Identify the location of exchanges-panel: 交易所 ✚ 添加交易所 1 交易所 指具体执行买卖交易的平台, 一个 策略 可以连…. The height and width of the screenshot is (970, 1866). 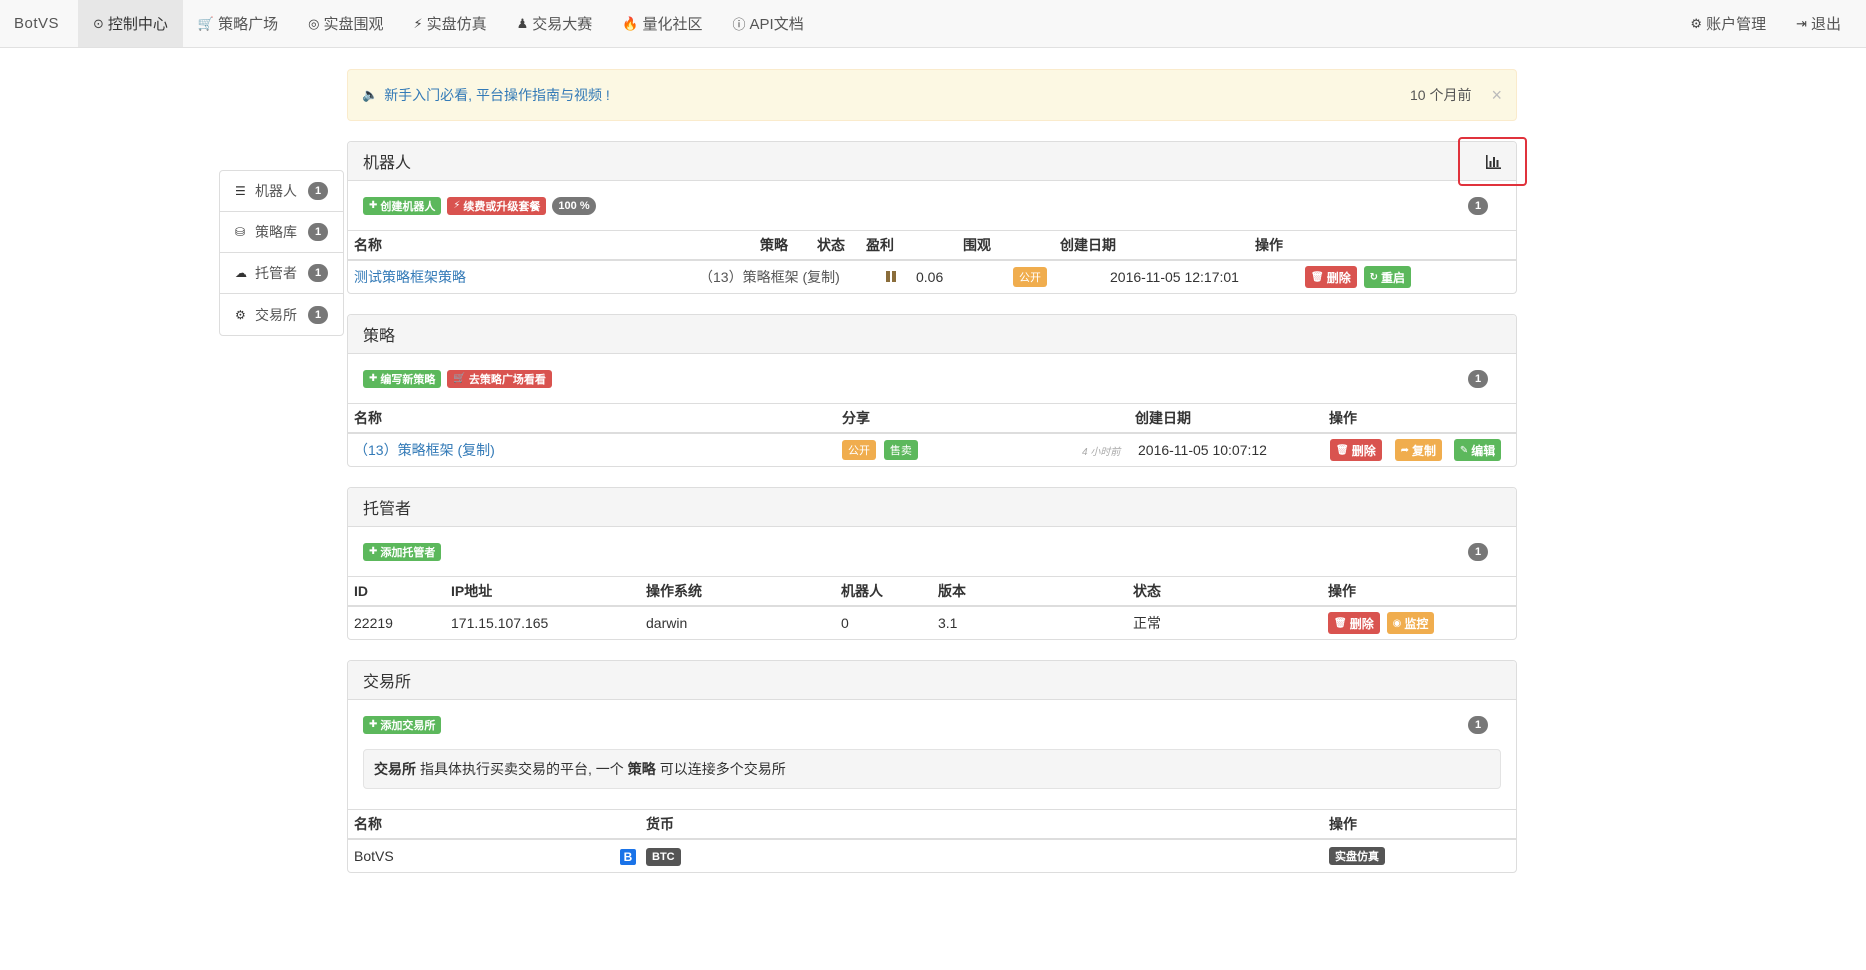
(932, 766).